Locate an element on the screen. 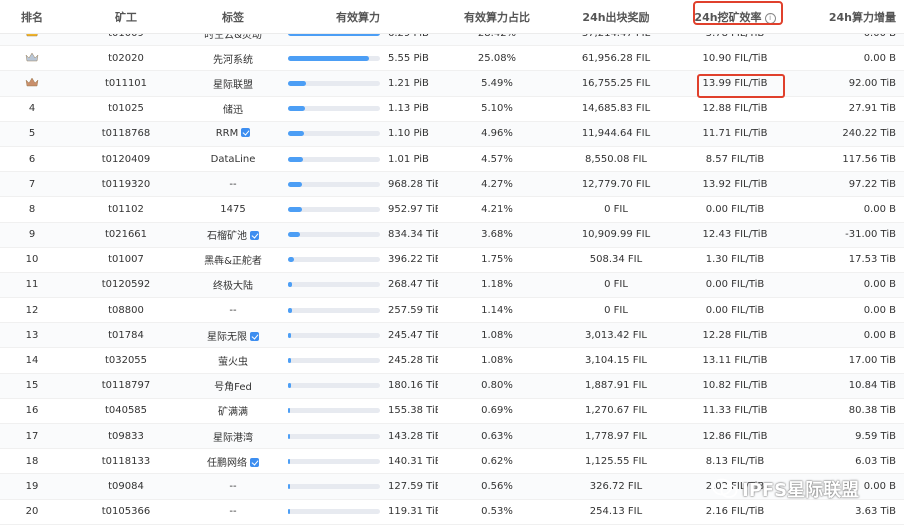 The image size is (904, 532). power-increase-cell: 9.59 TiB is located at coordinates (875, 436).